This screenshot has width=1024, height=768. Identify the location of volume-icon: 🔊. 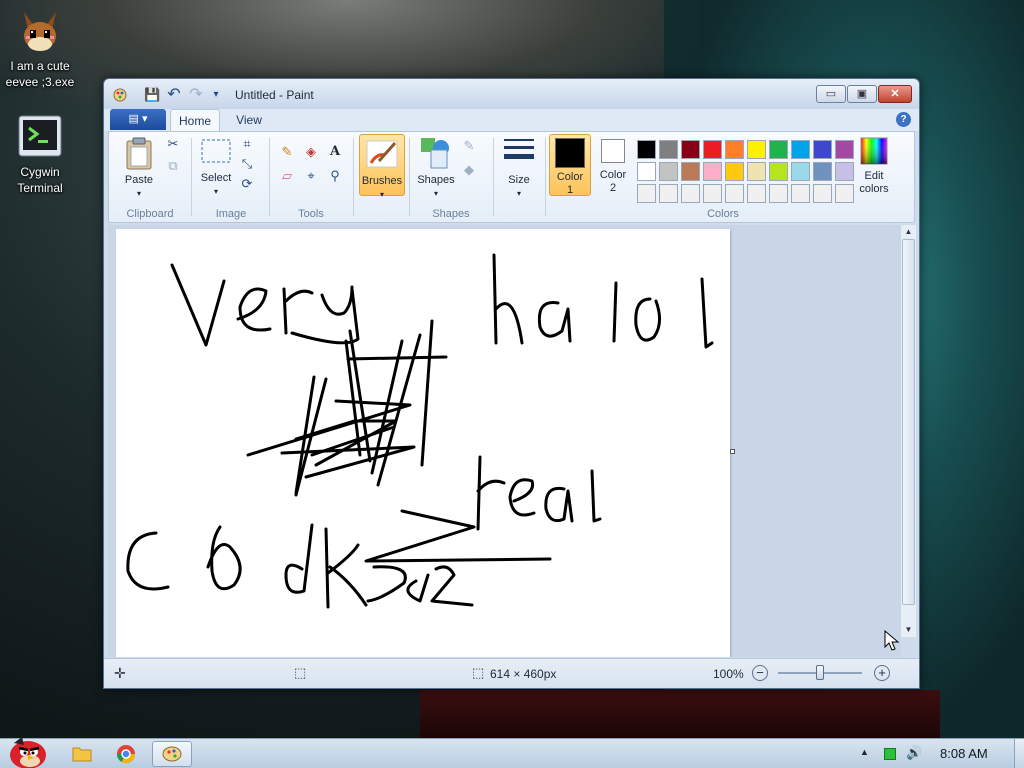
(914, 753).